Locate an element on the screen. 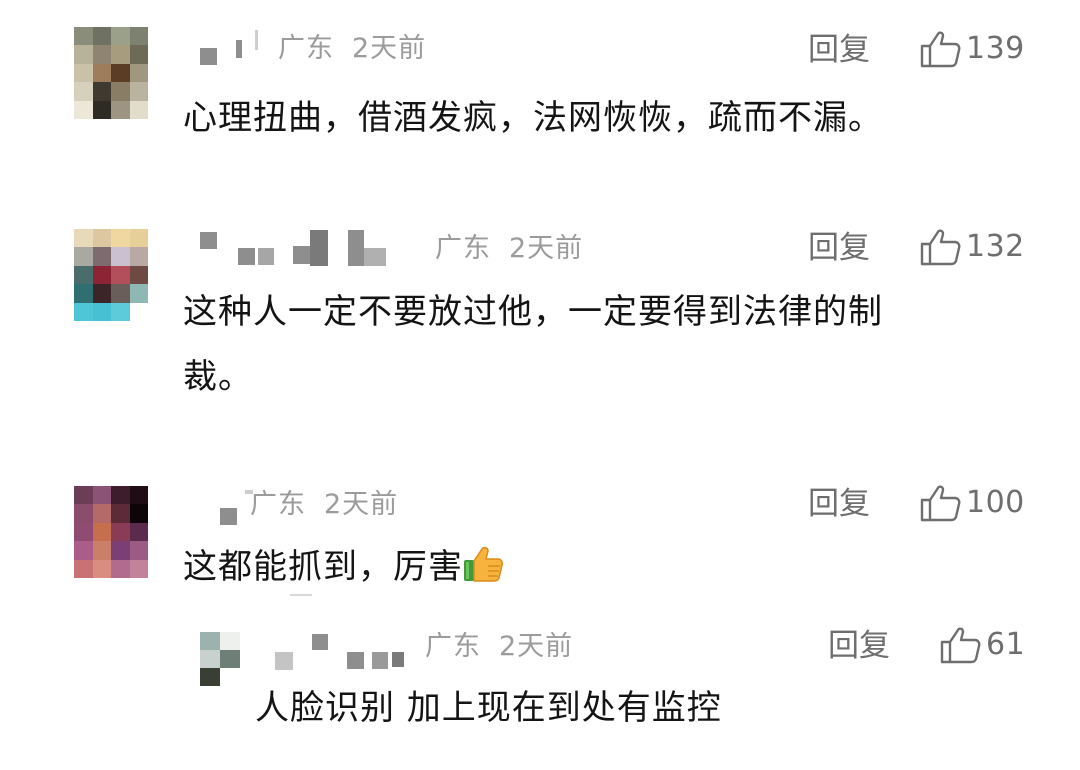 This screenshot has width=1080, height=770. like-count: 132 is located at coordinates (995, 246).